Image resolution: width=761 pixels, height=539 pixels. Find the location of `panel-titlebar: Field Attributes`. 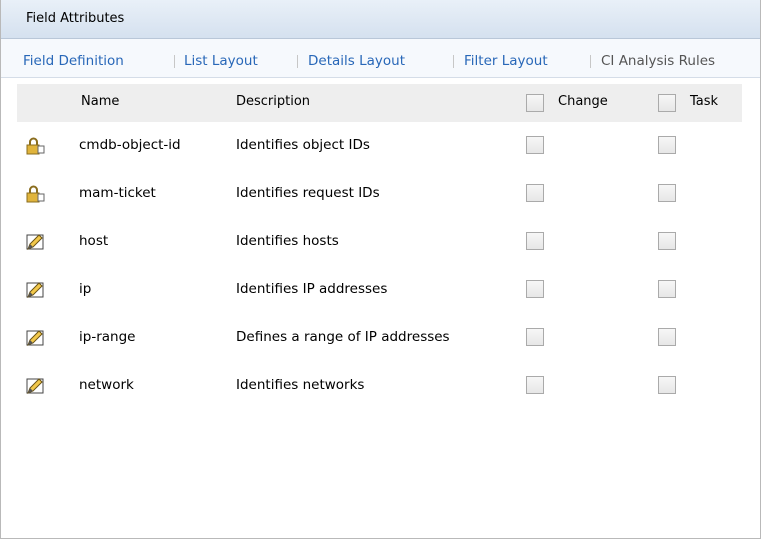

panel-titlebar: Field Attributes is located at coordinates (380, 19).